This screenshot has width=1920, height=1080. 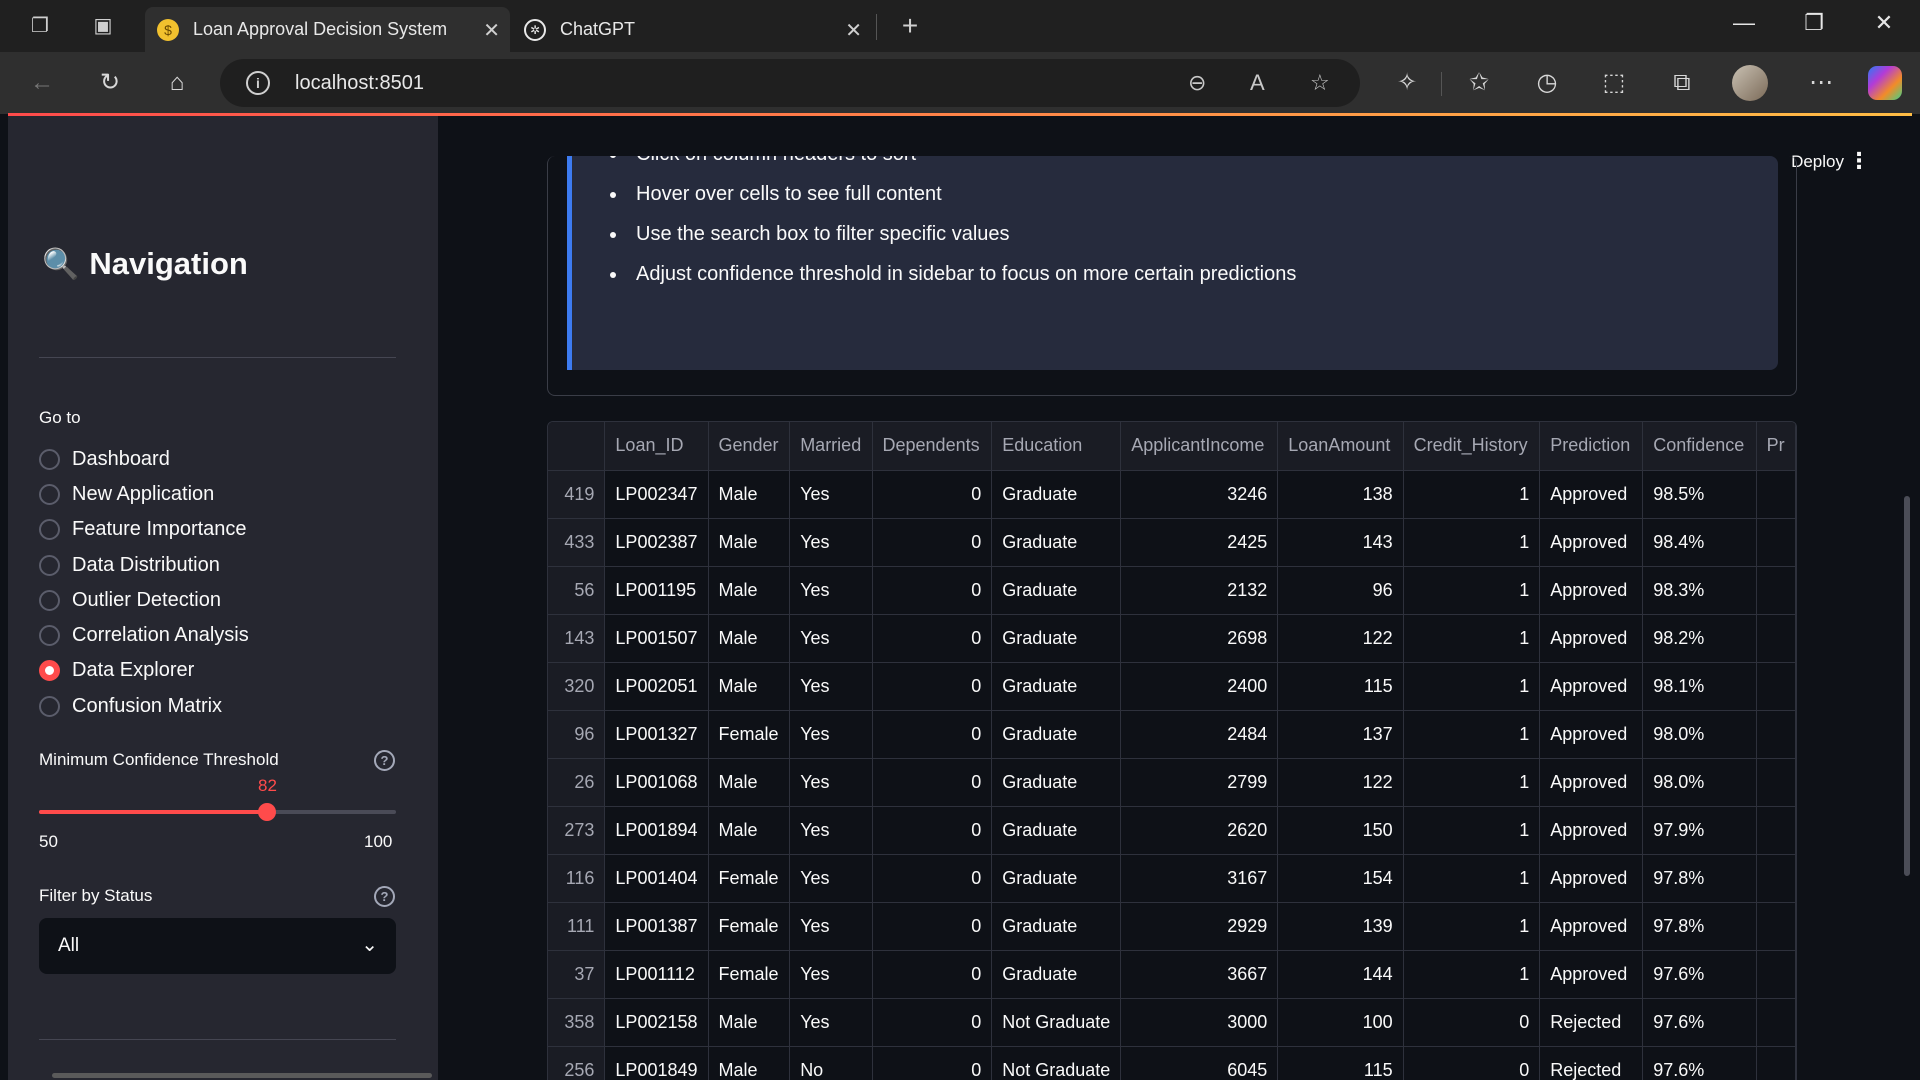 I want to click on column-header: Credit_History, so click(x=1472, y=446).